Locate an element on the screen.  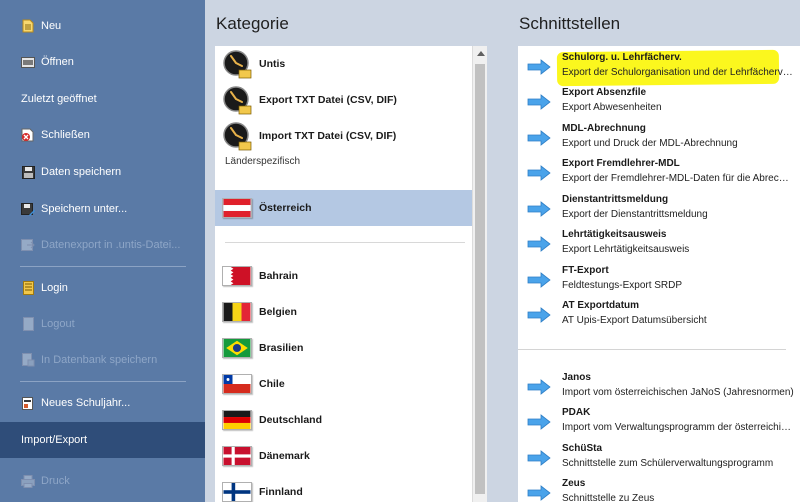
category-belgium: Belgien is located at coordinates (343, 312).